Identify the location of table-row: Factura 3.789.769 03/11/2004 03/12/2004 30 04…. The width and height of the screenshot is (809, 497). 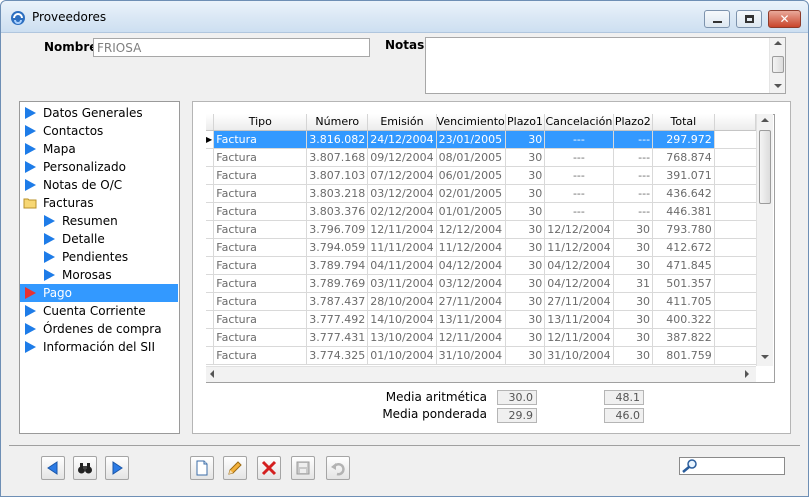
(481, 283).